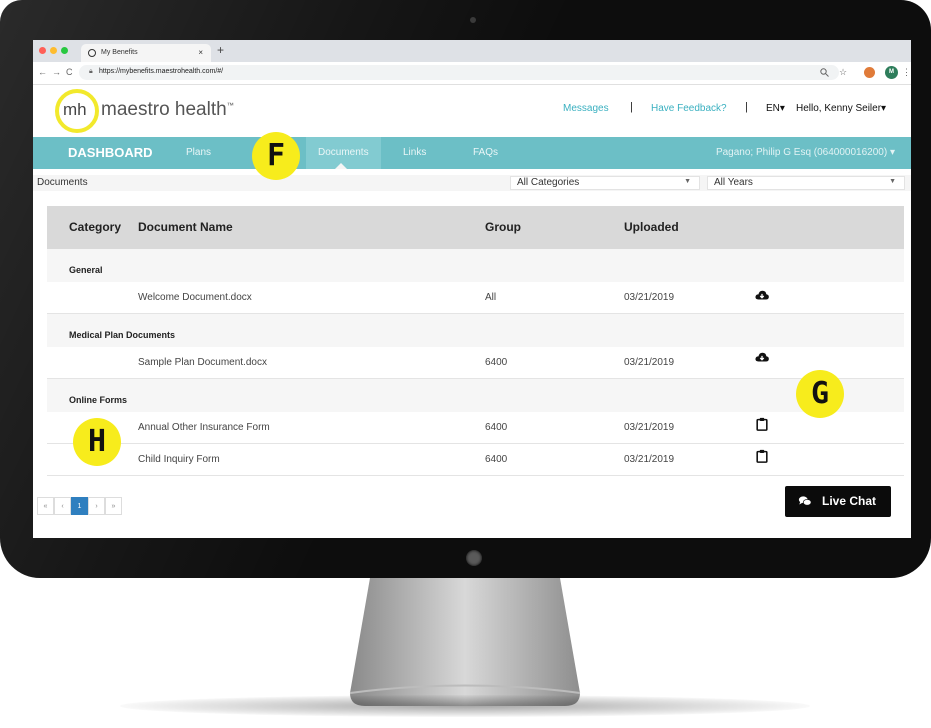 This screenshot has height=728, width=931. Describe the element at coordinates (95, 227) in the screenshot. I see `column-header-category: Category` at that location.